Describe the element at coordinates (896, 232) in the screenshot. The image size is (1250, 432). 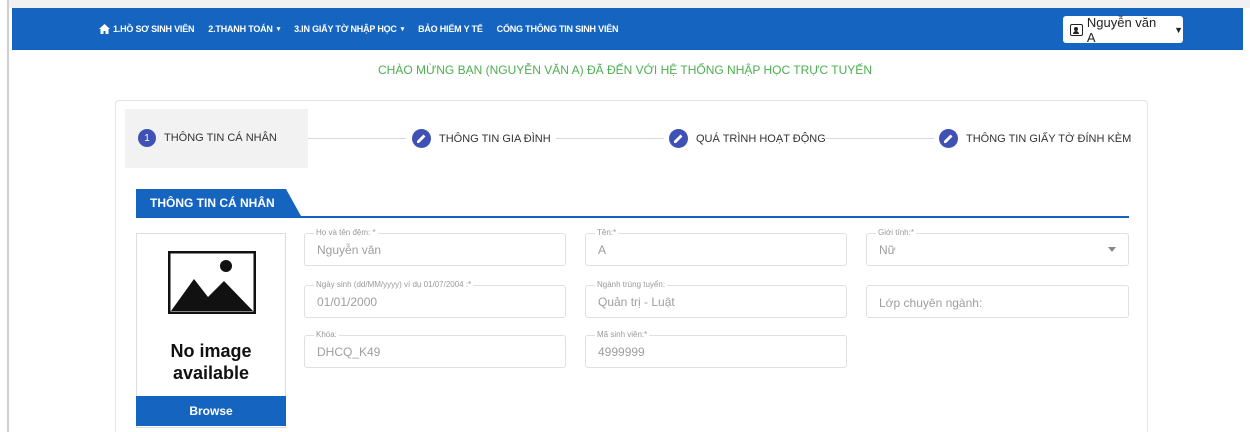
I see `field-label: Giới tính:*` at that location.